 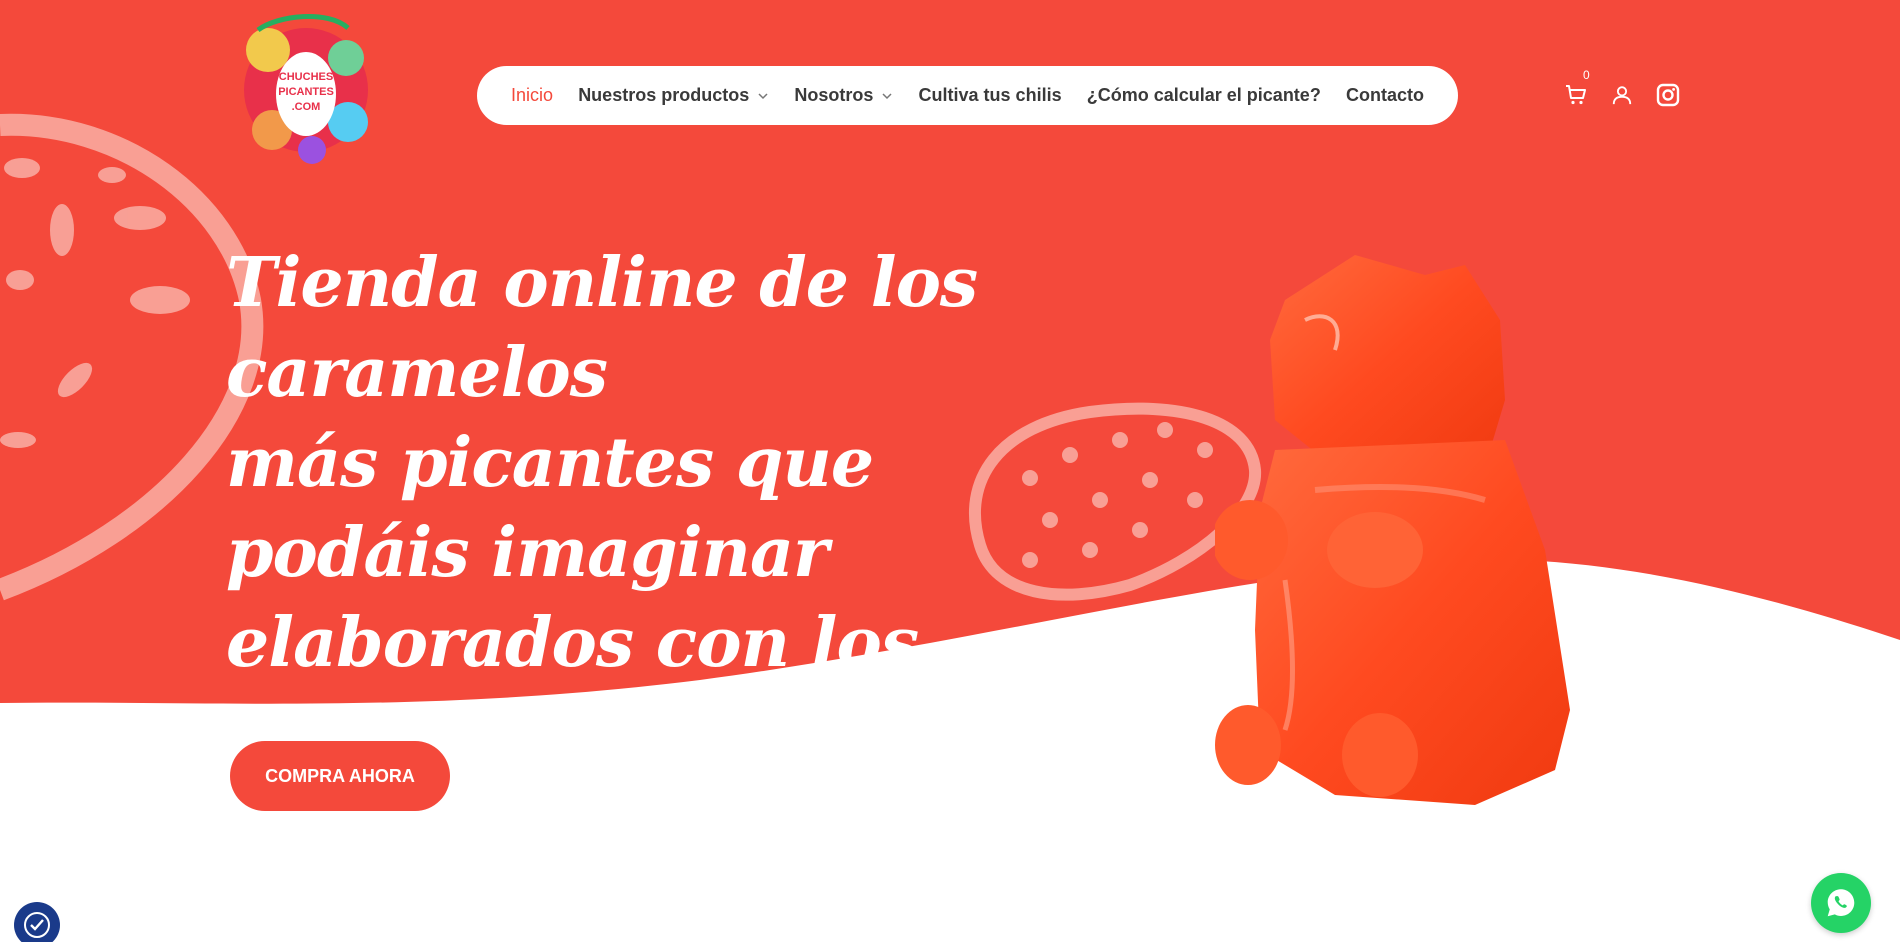 I want to click on accessibility-button, so click(x=37, y=922).